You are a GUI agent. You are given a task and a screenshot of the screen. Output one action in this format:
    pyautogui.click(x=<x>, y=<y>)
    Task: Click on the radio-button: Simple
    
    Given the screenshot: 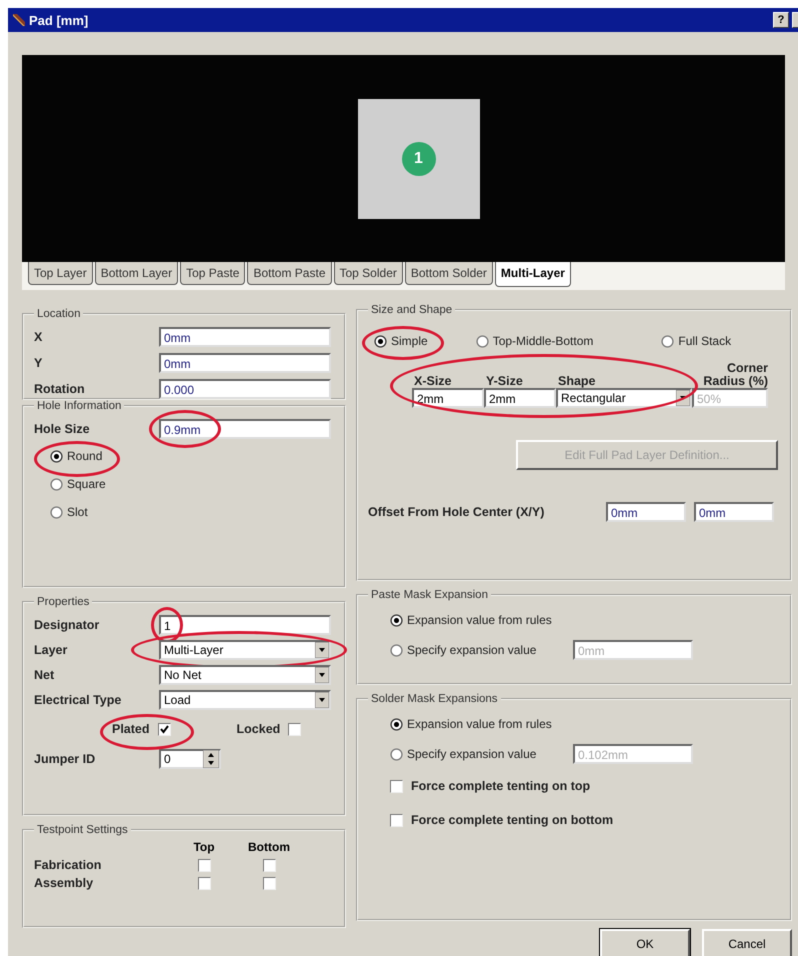 What is the action you would take?
    pyautogui.click(x=401, y=341)
    